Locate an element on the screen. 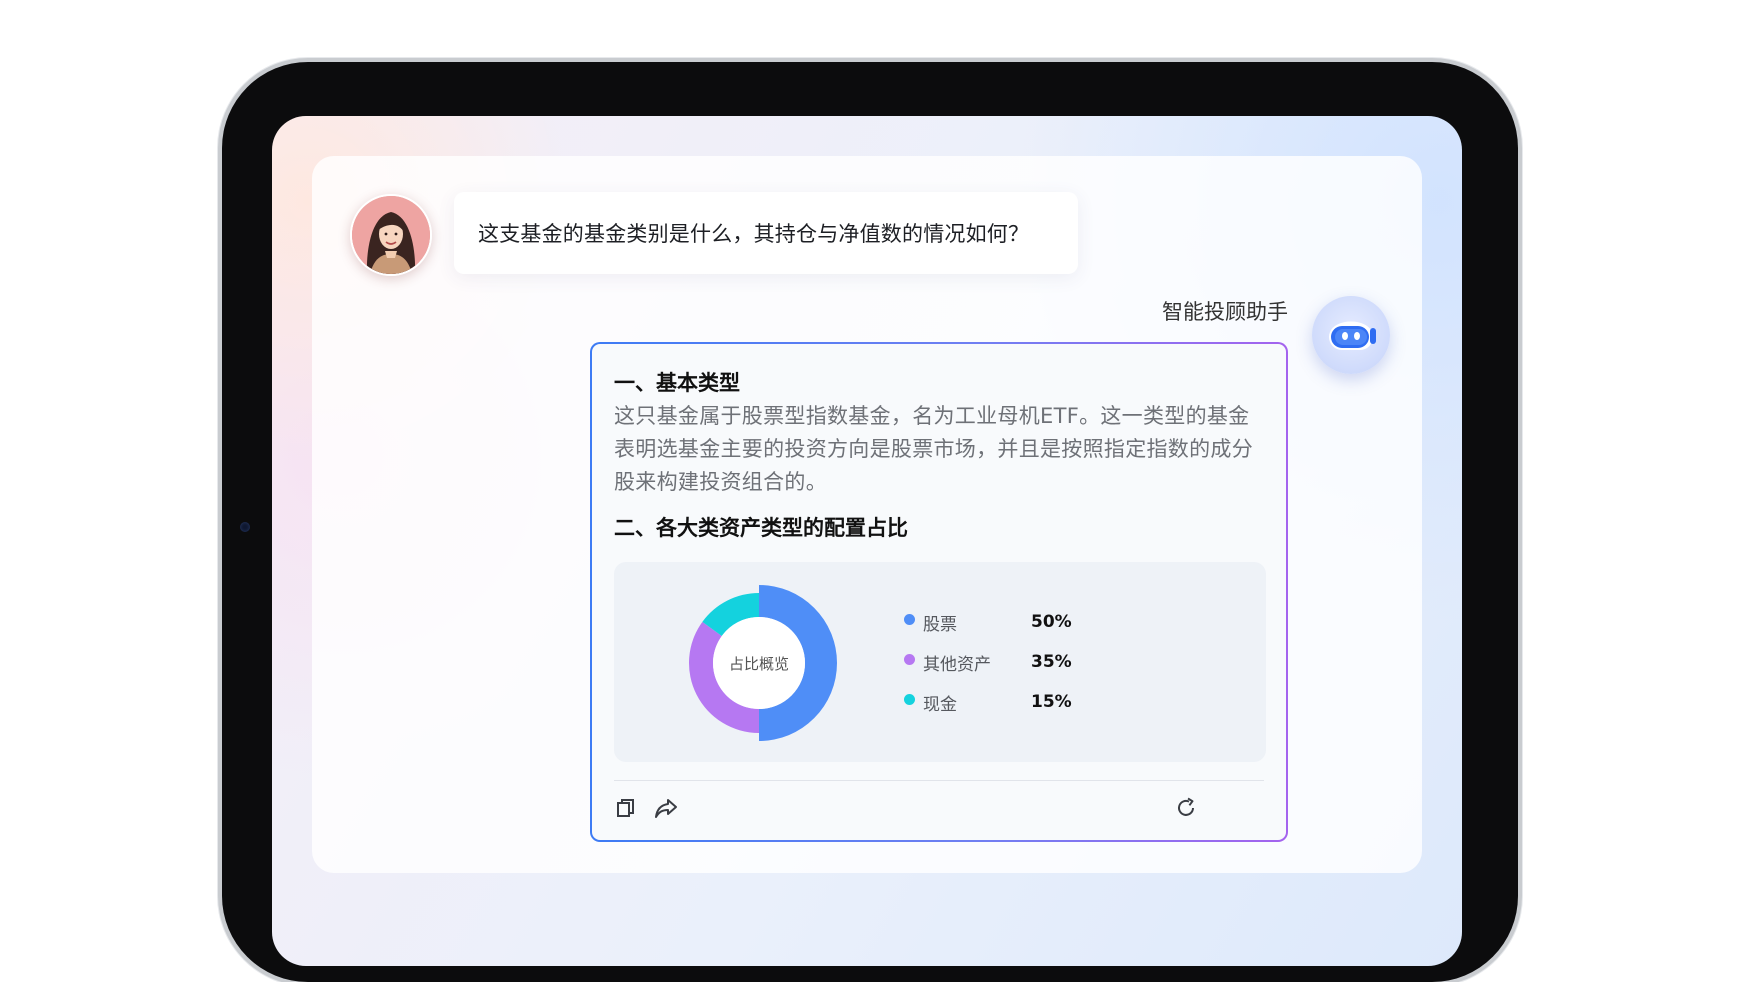  toolbar-divider is located at coordinates (939, 780).